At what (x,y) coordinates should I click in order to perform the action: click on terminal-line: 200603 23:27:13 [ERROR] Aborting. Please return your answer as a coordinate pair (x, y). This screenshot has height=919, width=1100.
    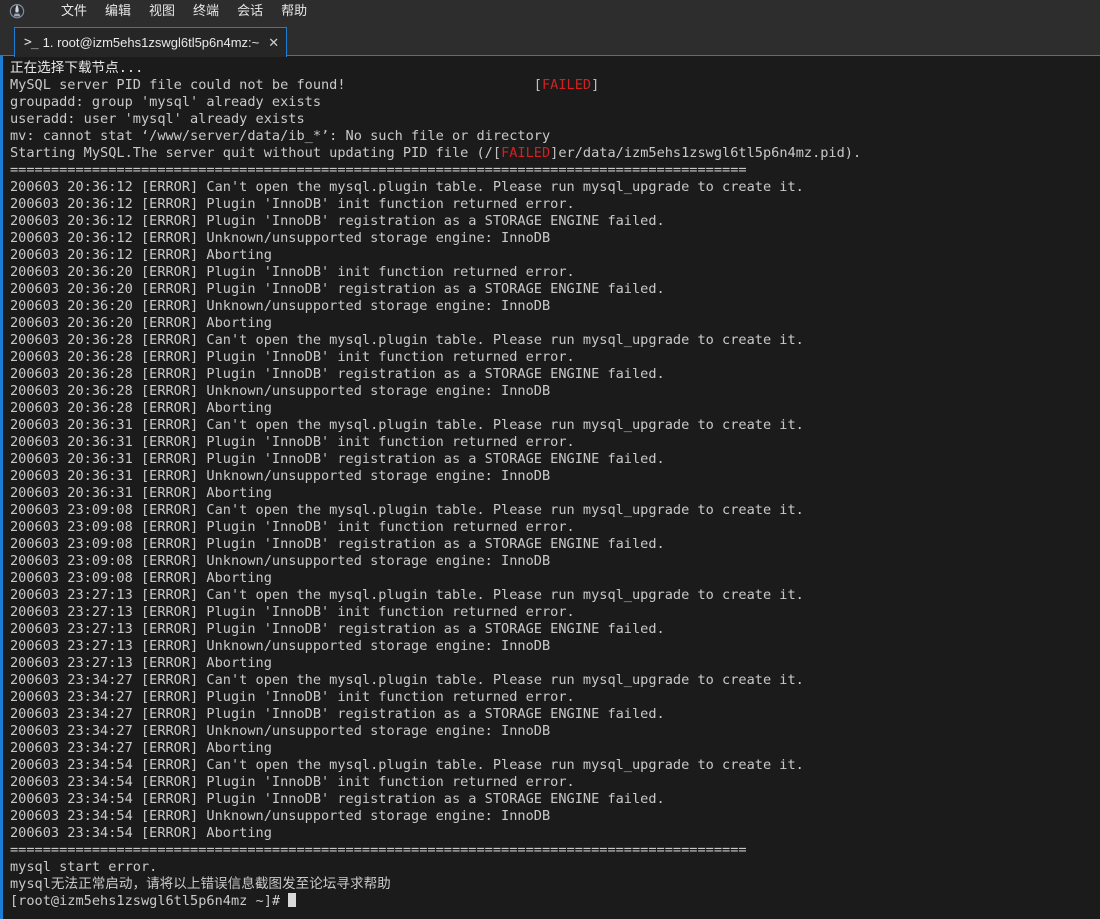
    Looking at the image, I should click on (555, 663).